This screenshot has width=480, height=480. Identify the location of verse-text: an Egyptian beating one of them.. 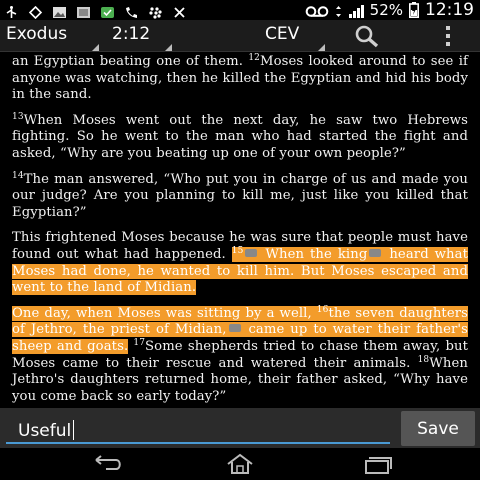
(128, 61).